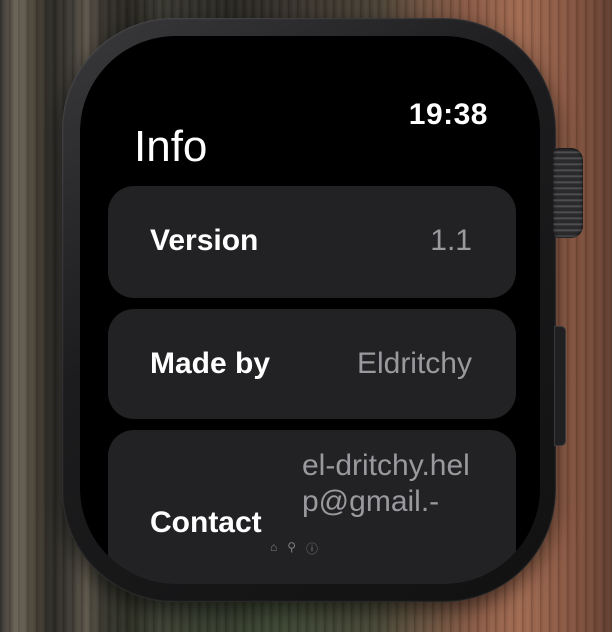 The height and width of the screenshot is (632, 612). I want to click on side-button, so click(560, 386).